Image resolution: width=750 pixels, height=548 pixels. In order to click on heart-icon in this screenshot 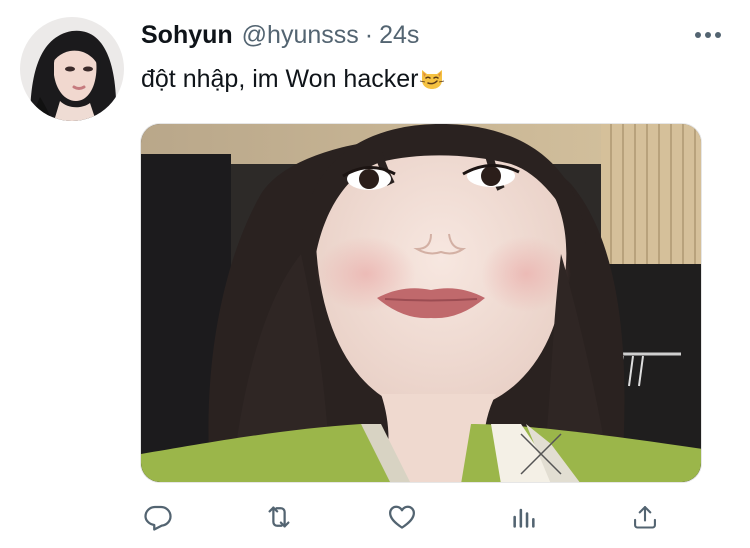, I will do `click(402, 517)`.